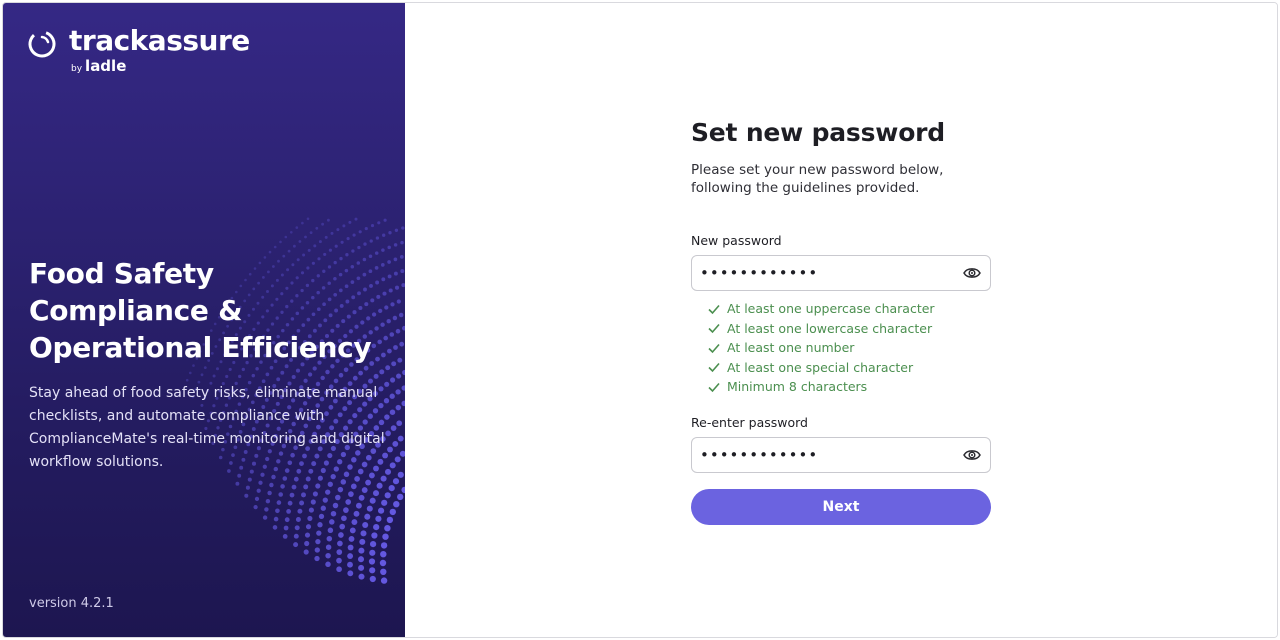 The width and height of the screenshot is (1280, 640). I want to click on new-password-input, so click(825, 273).